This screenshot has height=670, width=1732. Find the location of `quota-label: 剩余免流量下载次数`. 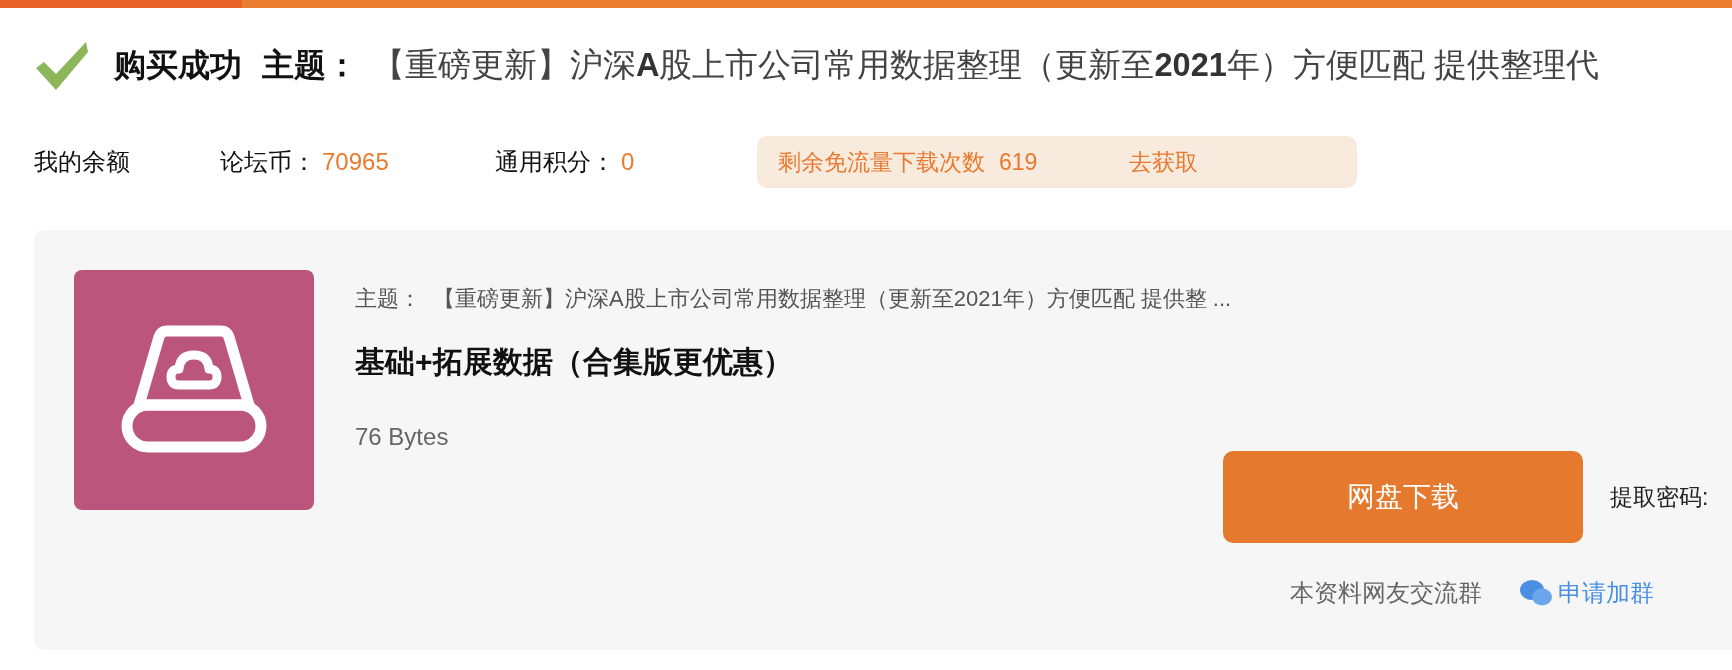

quota-label: 剩余免流量下载次数 is located at coordinates (881, 162).